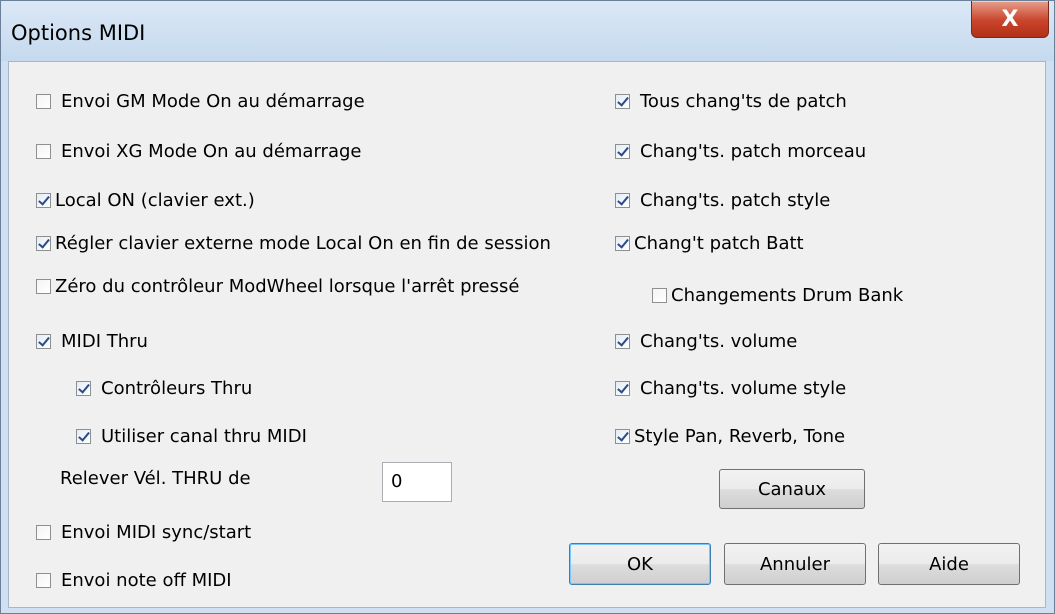  Describe the element at coordinates (104, 341) in the screenshot. I see `checkbox-label: MIDI Thru` at that location.